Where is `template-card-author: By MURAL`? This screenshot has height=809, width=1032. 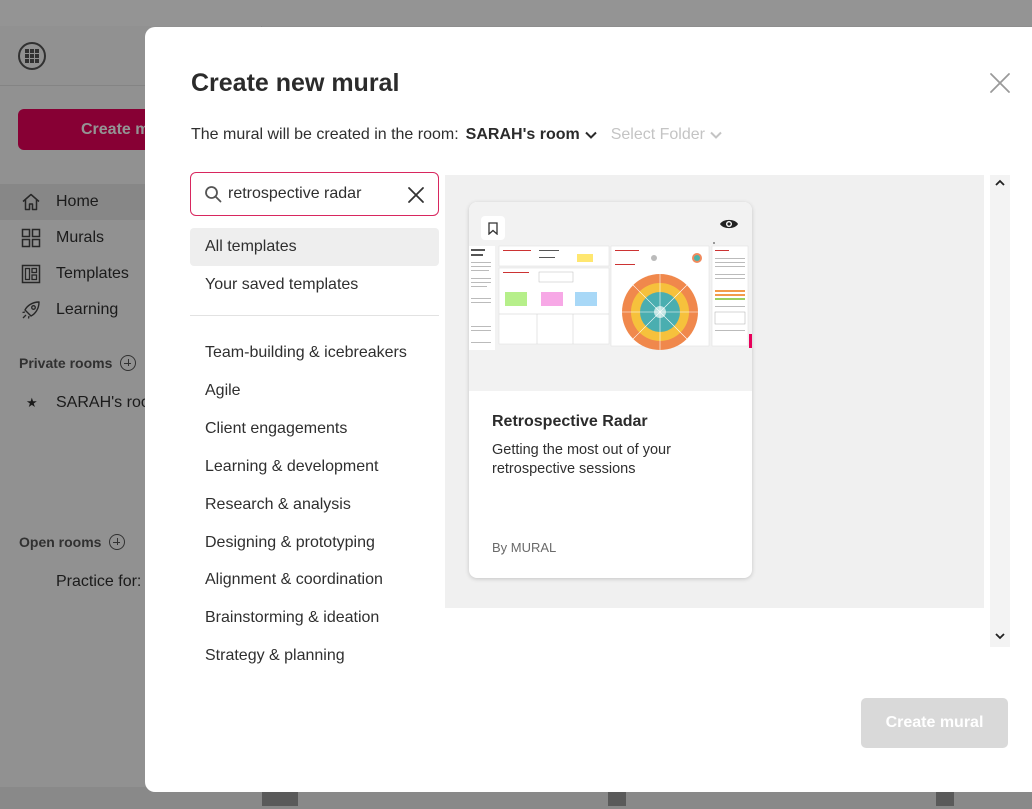
template-card-author: By MURAL is located at coordinates (524, 547).